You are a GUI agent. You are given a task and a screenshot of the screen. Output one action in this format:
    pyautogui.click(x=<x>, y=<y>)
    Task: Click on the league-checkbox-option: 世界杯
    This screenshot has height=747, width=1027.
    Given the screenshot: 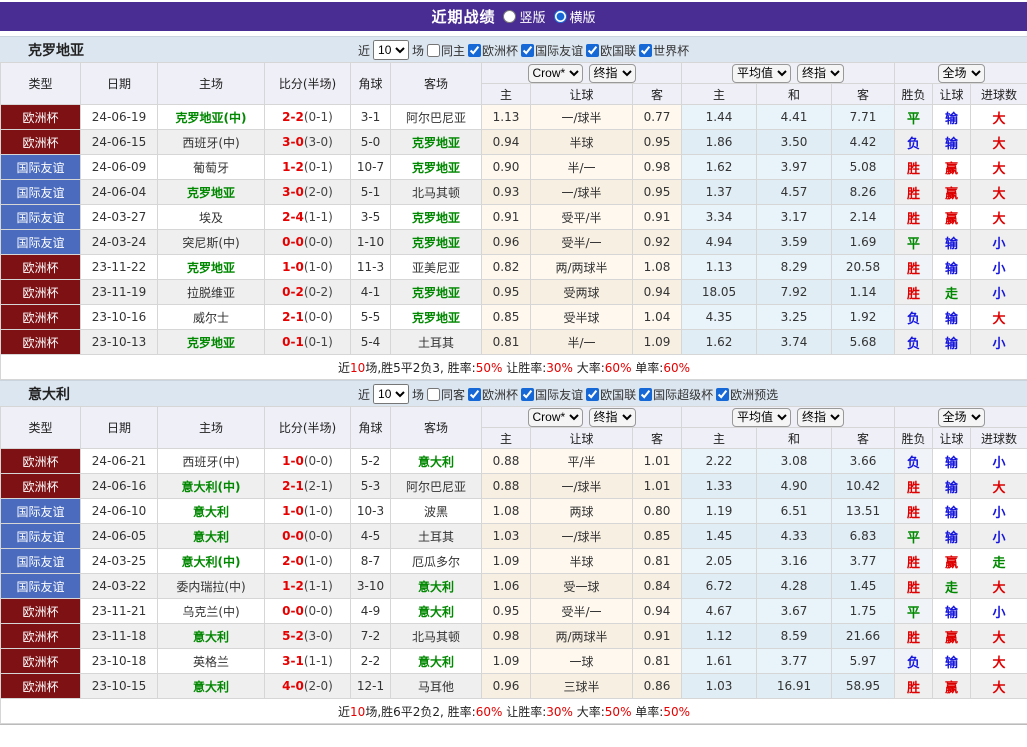 What is the action you would take?
    pyautogui.click(x=664, y=50)
    